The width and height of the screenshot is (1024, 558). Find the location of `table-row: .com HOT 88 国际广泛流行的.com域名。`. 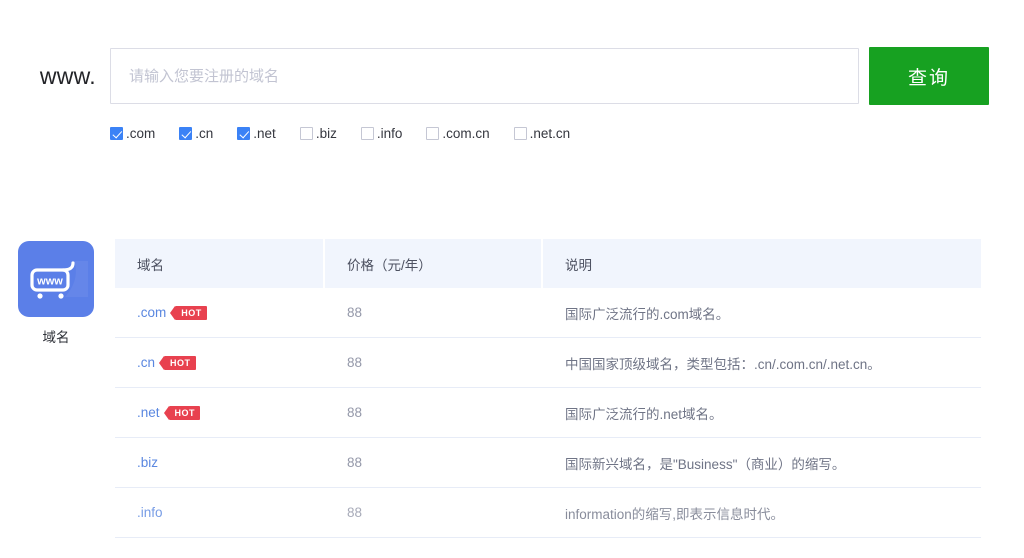

table-row: .com HOT 88 国际广泛流行的.com域名。 is located at coordinates (548, 313).